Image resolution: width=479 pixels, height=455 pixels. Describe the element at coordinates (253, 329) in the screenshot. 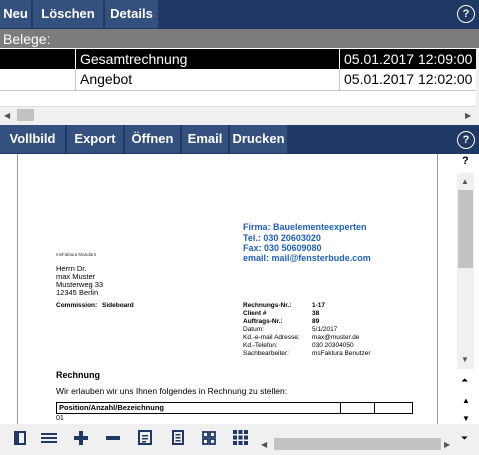

I see `info-label: Datum:` at that location.